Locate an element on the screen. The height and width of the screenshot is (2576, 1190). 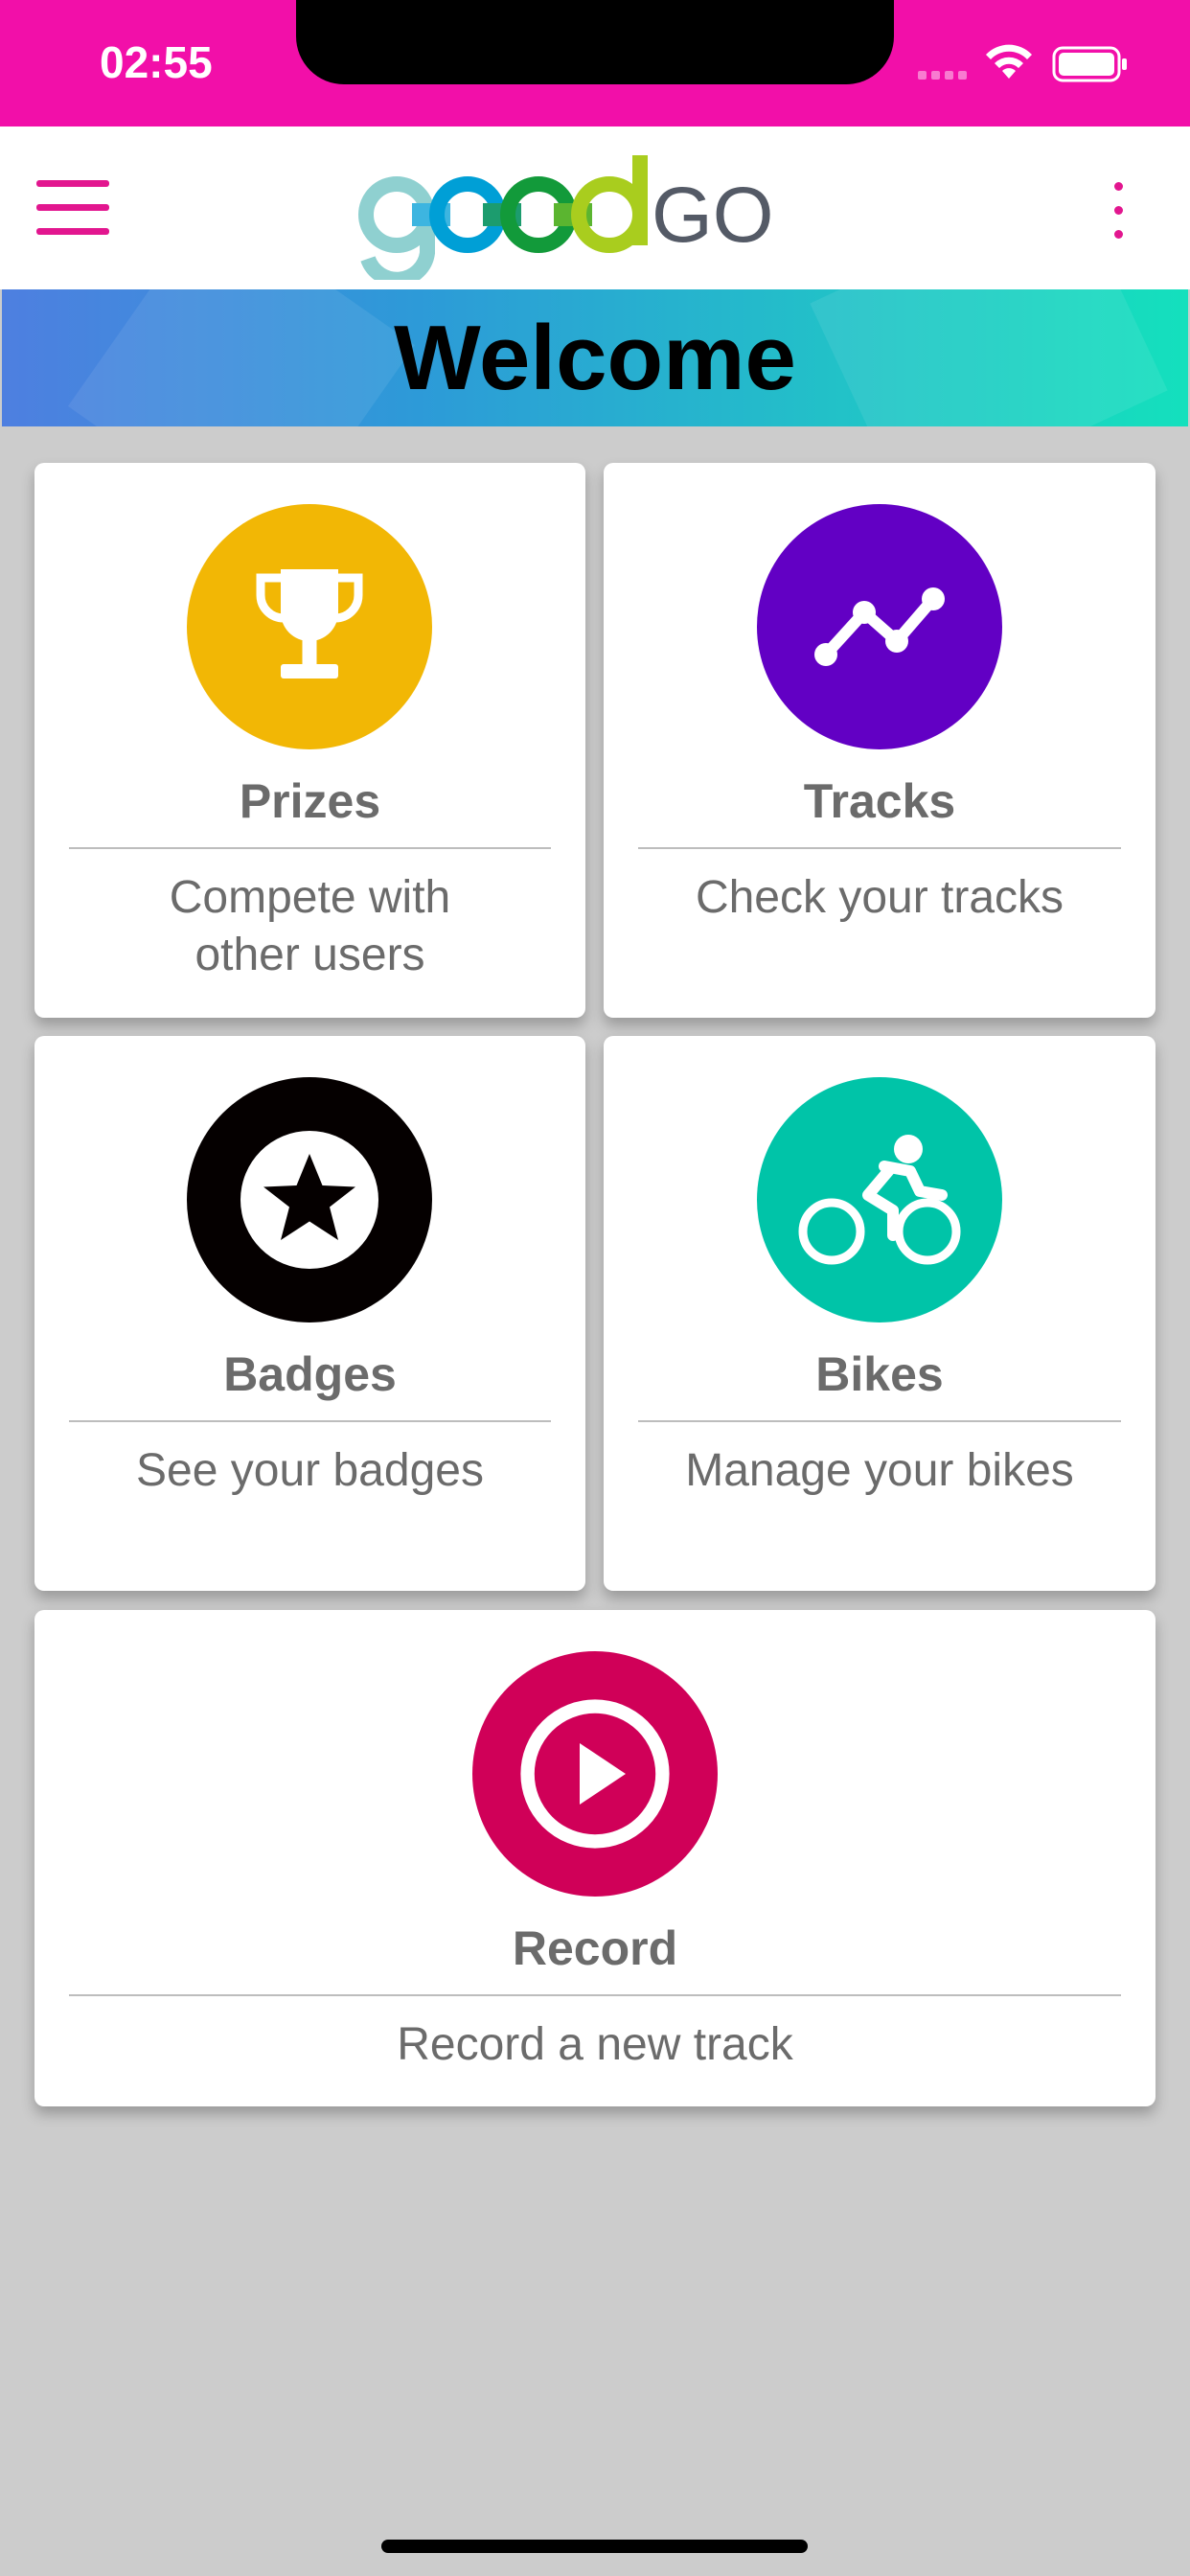
battery-icon is located at coordinates (1090, 64).